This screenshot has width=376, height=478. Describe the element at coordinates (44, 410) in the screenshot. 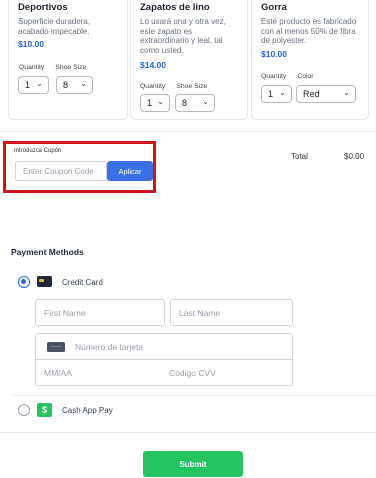

I see `cash-app-icon: $` at that location.